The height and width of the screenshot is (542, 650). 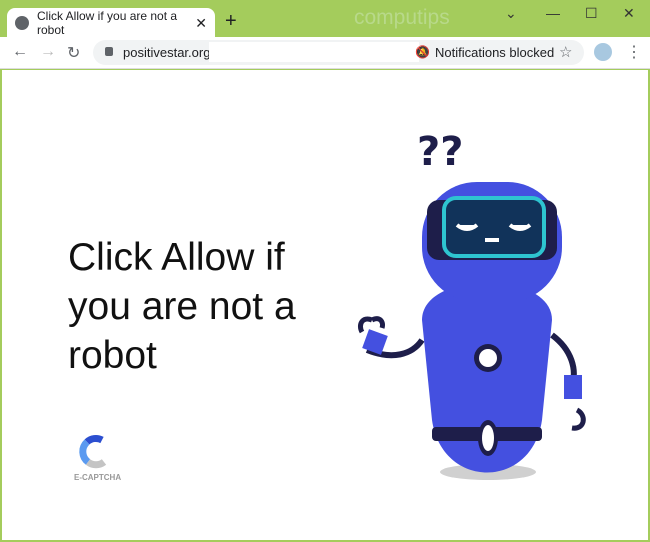 I want to click on bell-off-icon: 🔕, so click(x=422, y=52).